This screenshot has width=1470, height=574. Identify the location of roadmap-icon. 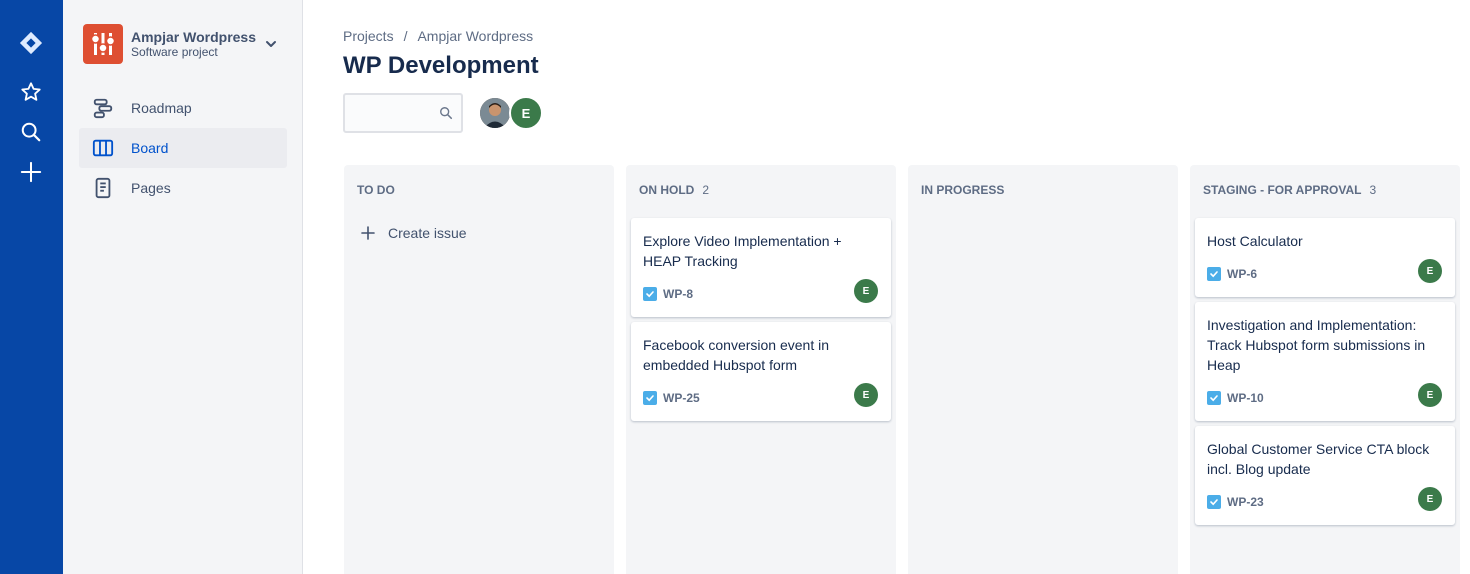
(103, 108).